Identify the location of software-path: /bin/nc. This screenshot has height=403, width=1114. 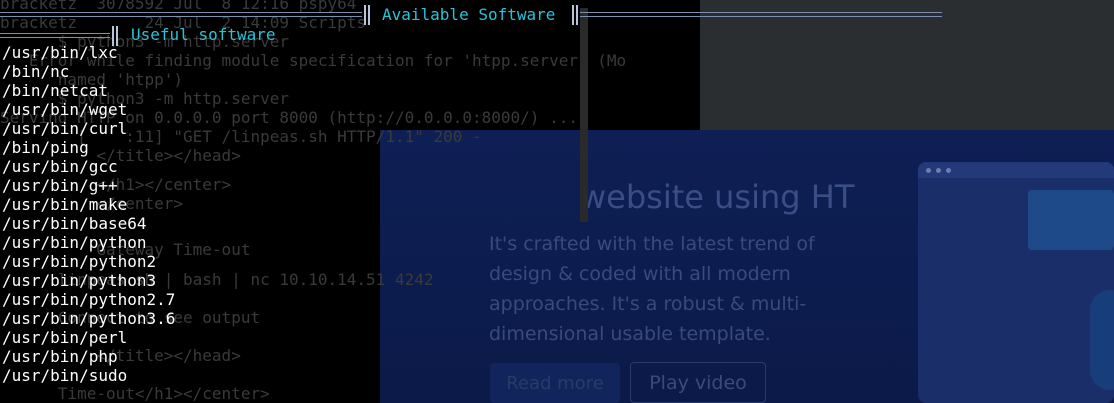
(36, 71).